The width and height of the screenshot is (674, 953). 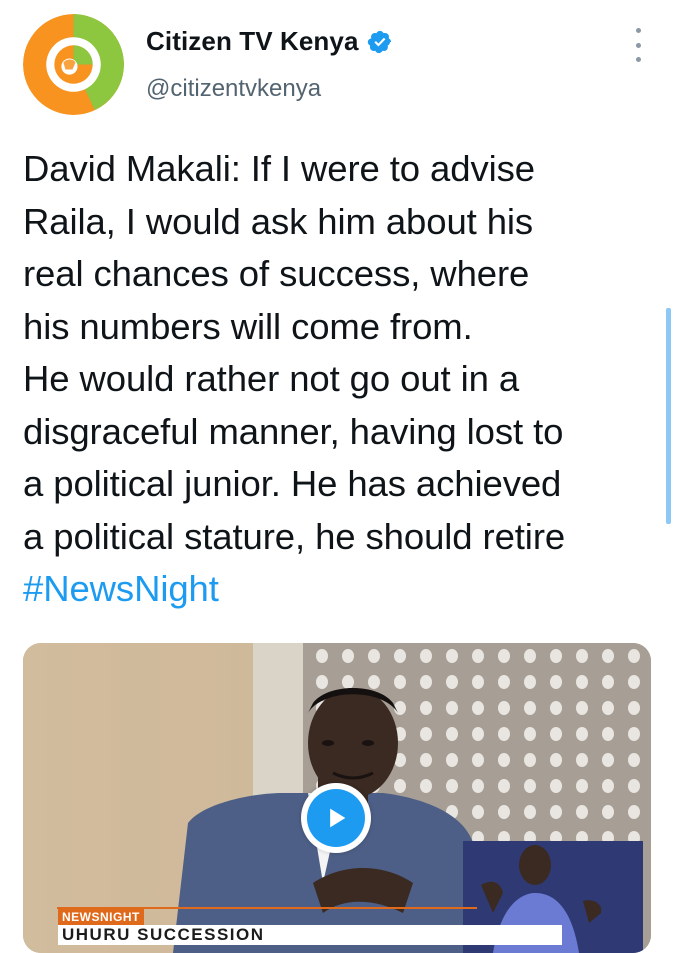 I want to click on play-button, so click(x=336, y=818).